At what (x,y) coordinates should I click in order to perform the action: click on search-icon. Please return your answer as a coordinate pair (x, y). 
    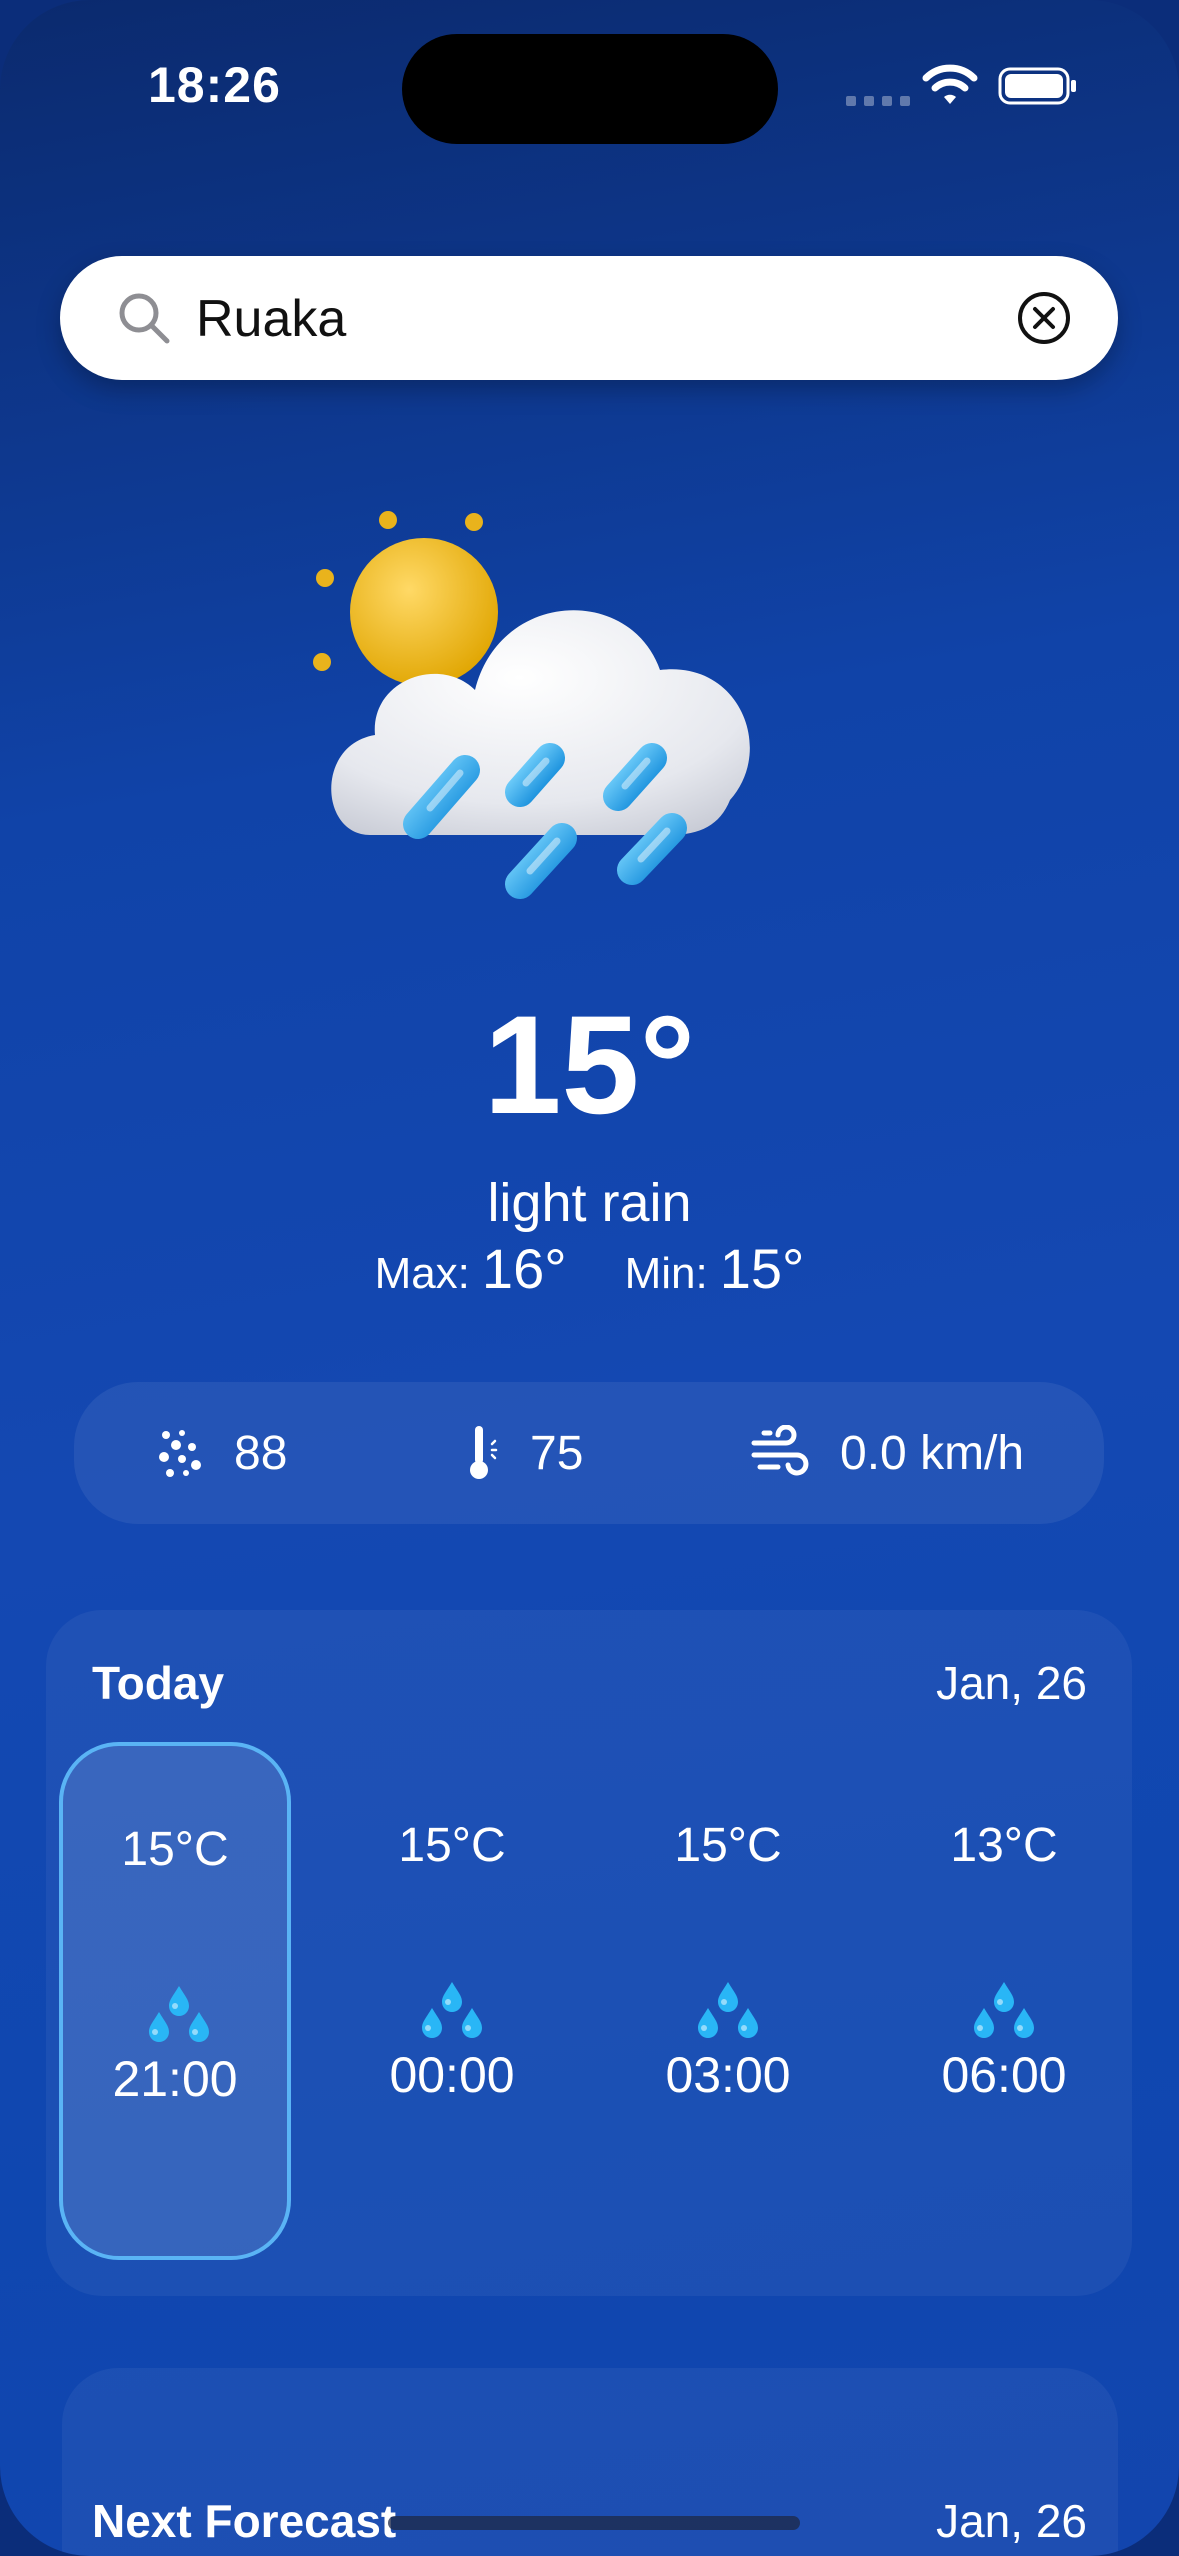
    Looking at the image, I should click on (144, 318).